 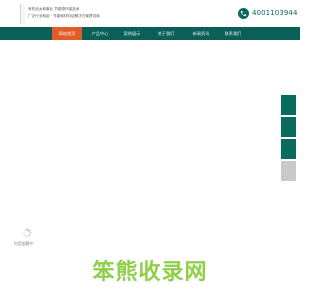 I want to click on phone-icon, so click(x=243, y=13).